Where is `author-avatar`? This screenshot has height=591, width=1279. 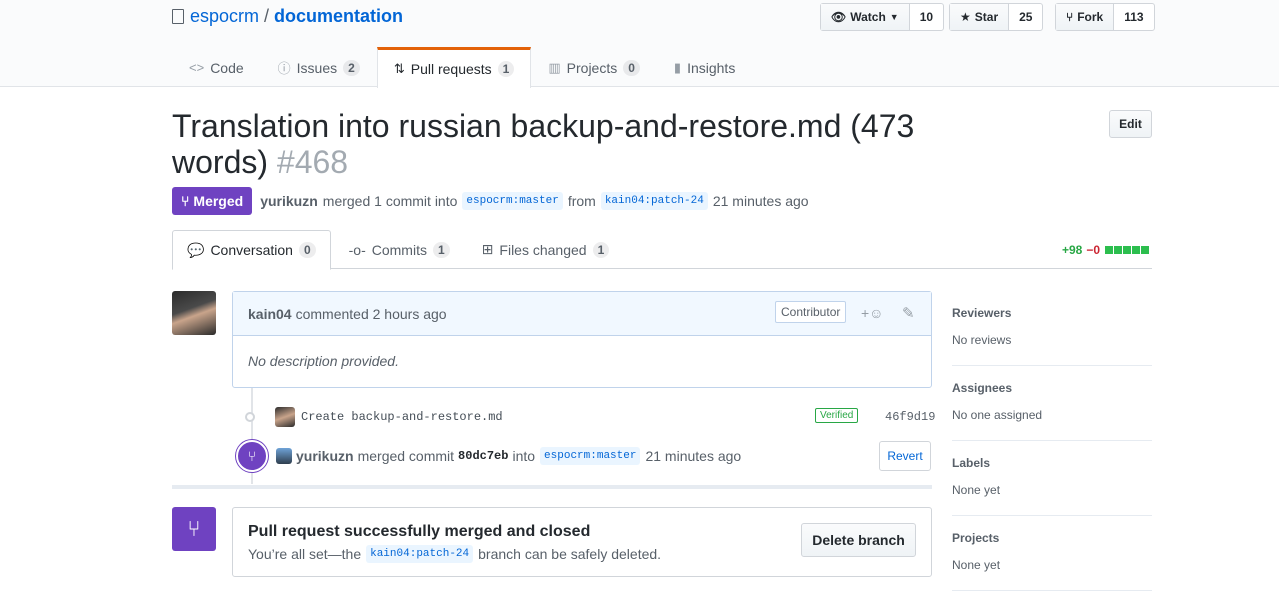 author-avatar is located at coordinates (194, 313).